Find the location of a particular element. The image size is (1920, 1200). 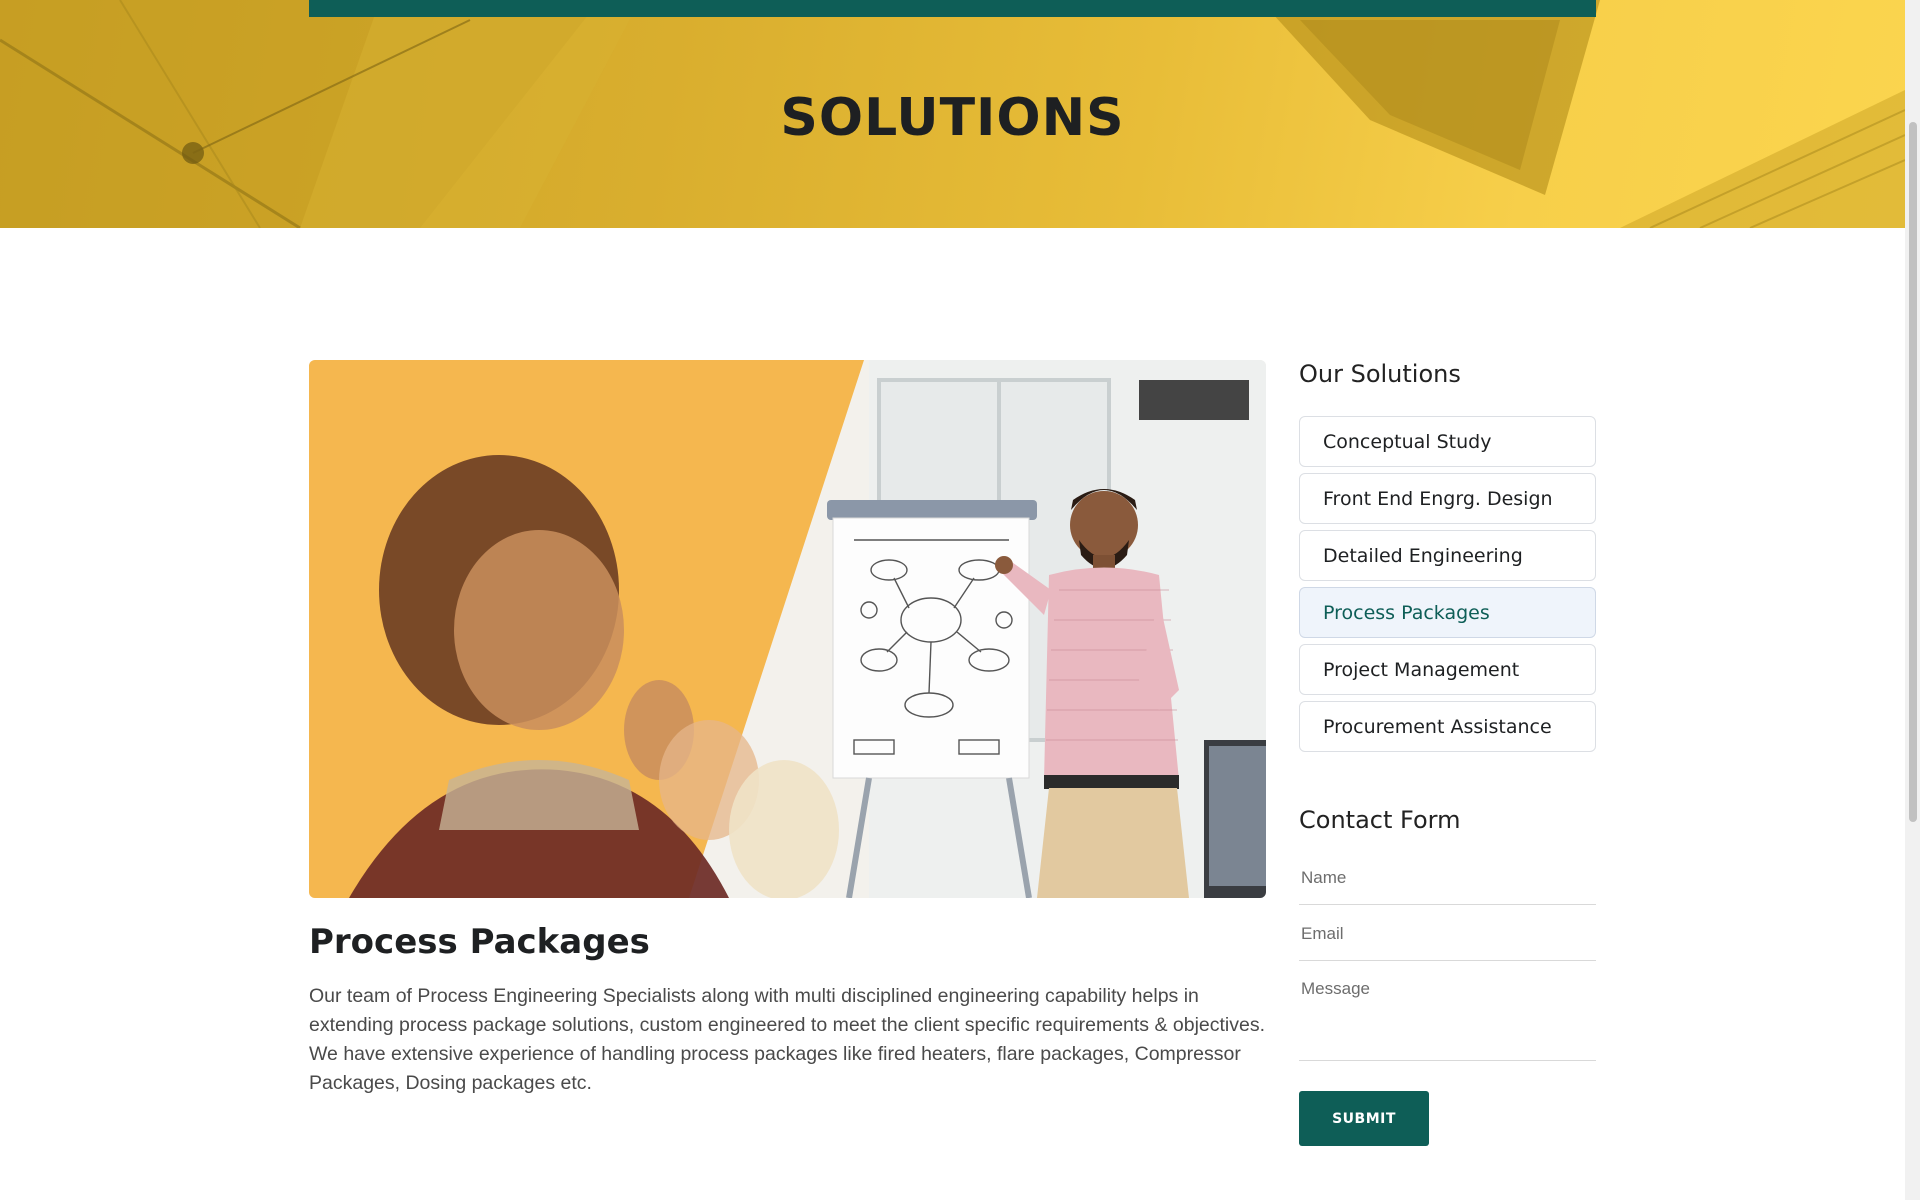

submit-button: SUBMIT is located at coordinates (1364, 1118).